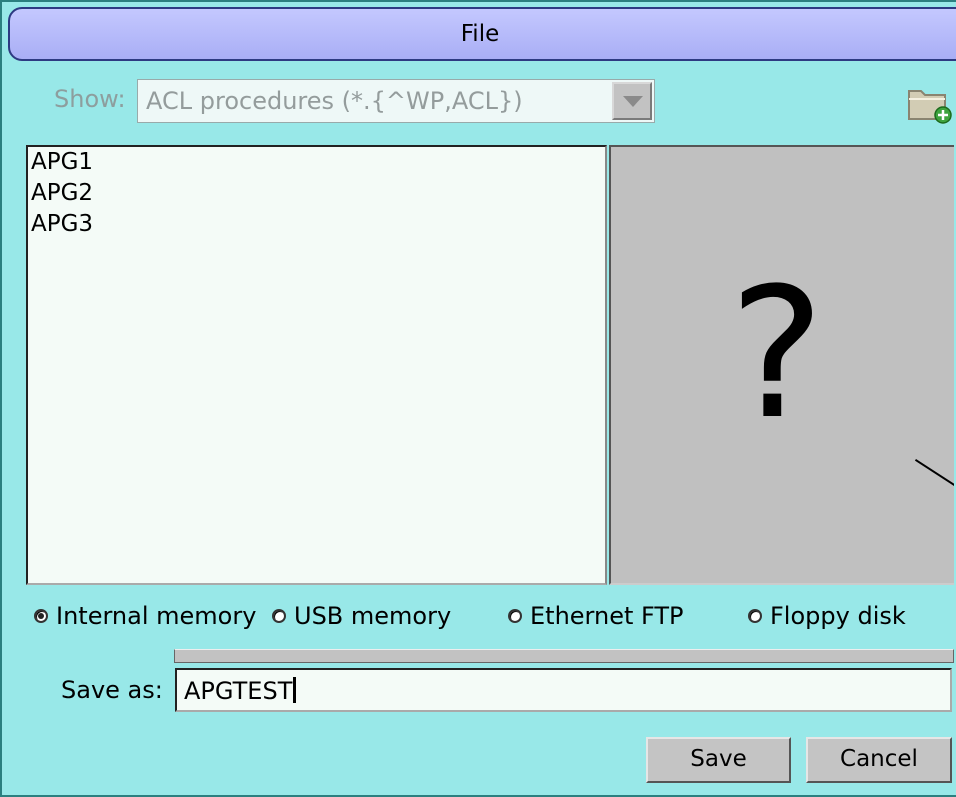  What do you see at coordinates (718, 760) in the screenshot?
I see `save-button: Save` at bounding box center [718, 760].